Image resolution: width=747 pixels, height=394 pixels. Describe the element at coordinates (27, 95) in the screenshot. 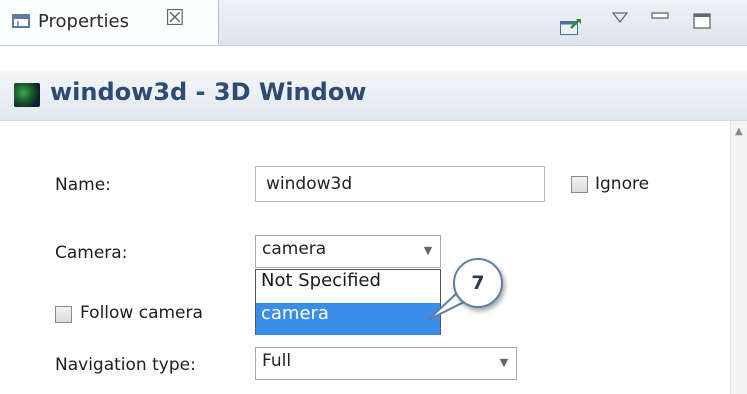

I see `window3d-icon` at that location.